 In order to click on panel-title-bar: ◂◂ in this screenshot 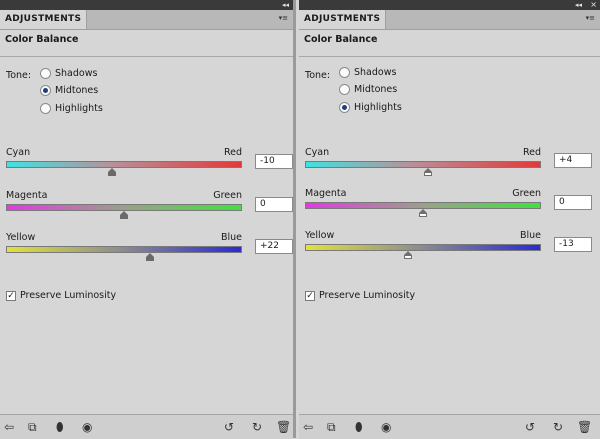, I will do `click(146, 5)`.